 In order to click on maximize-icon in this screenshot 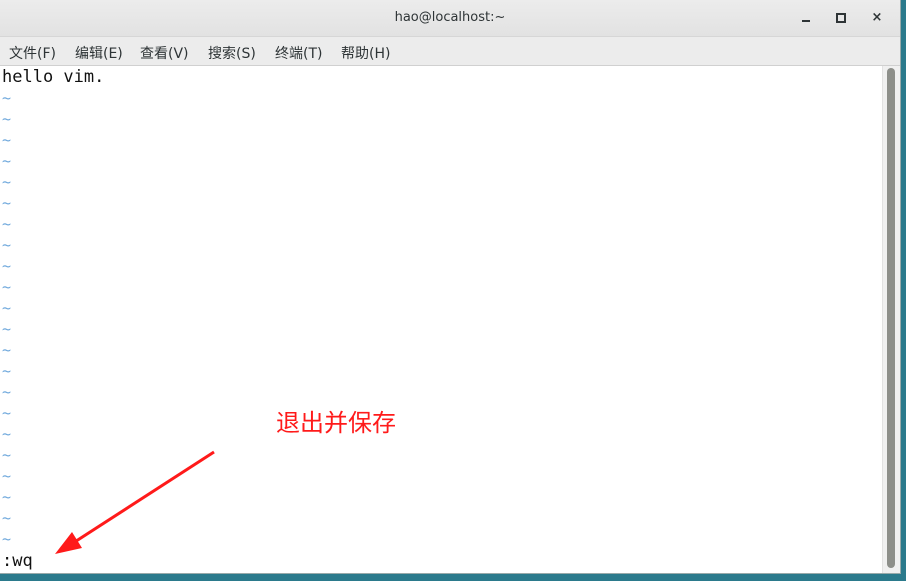, I will do `click(841, 18)`.